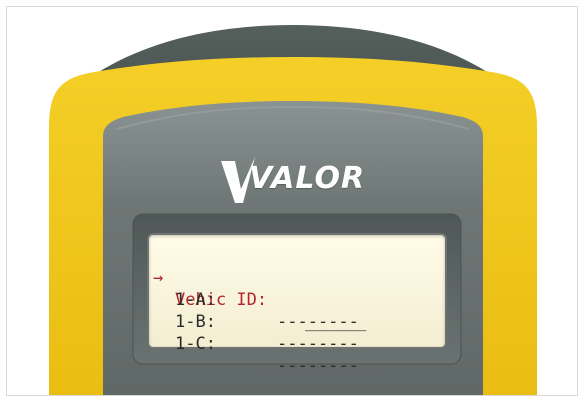  What do you see at coordinates (318, 366) in the screenshot?
I see `row-1c-value: --------` at bounding box center [318, 366].